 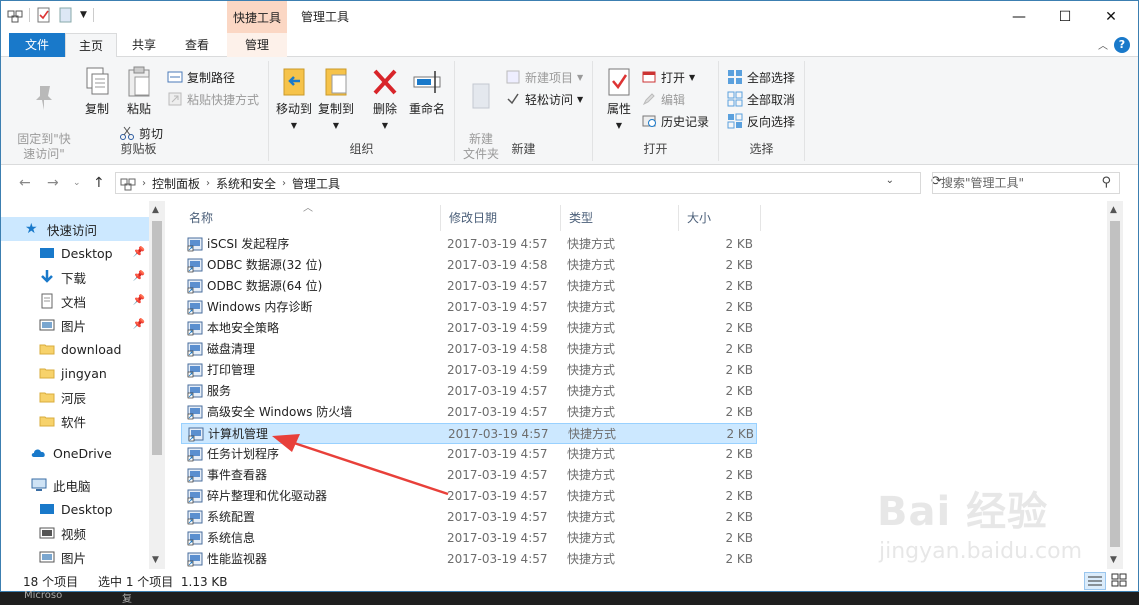 What do you see at coordinates (469, 244) in the screenshot?
I see `file-row: iSCSI 发起程序 2017-03-19 4:57 快捷方式 2 KB` at bounding box center [469, 244].